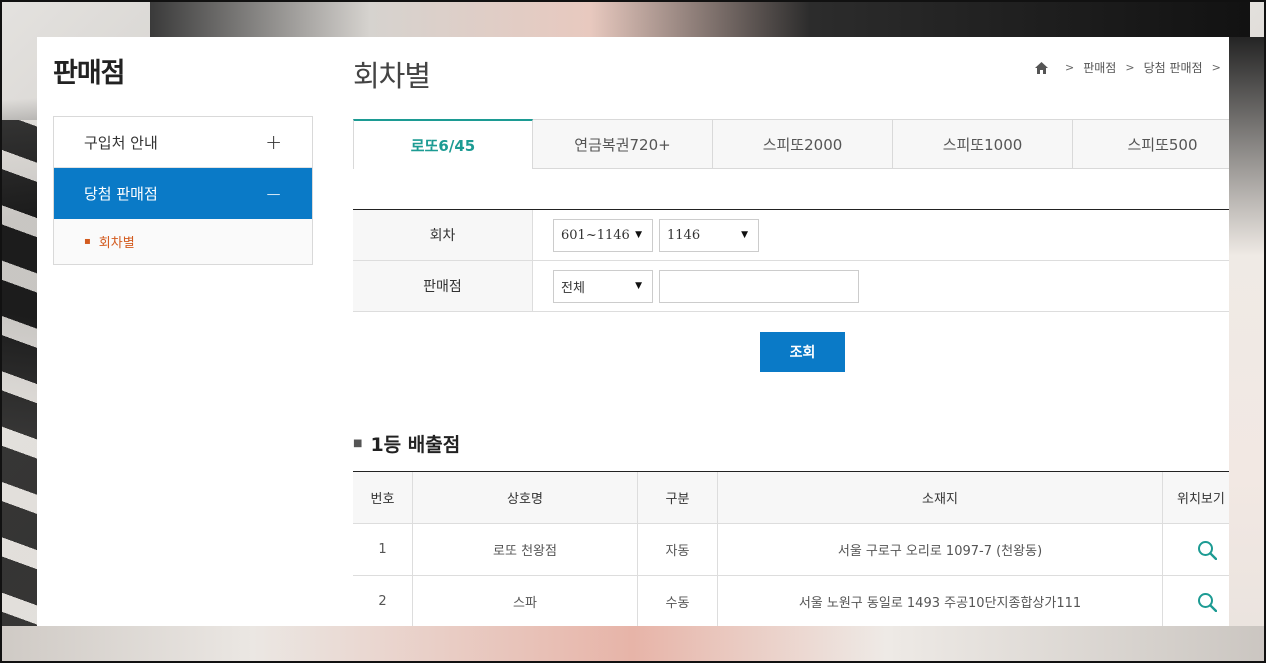 This screenshot has height=663, width=1266. Describe the element at coordinates (940, 497) in the screenshot. I see `column-header: 소재지` at that location.